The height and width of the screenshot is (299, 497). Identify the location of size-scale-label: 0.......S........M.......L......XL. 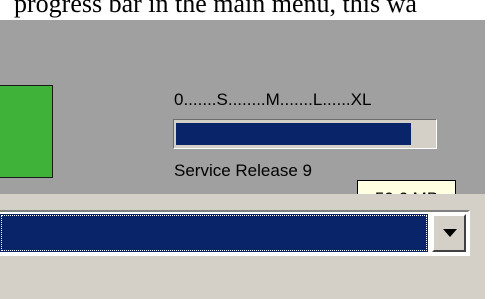
(273, 99).